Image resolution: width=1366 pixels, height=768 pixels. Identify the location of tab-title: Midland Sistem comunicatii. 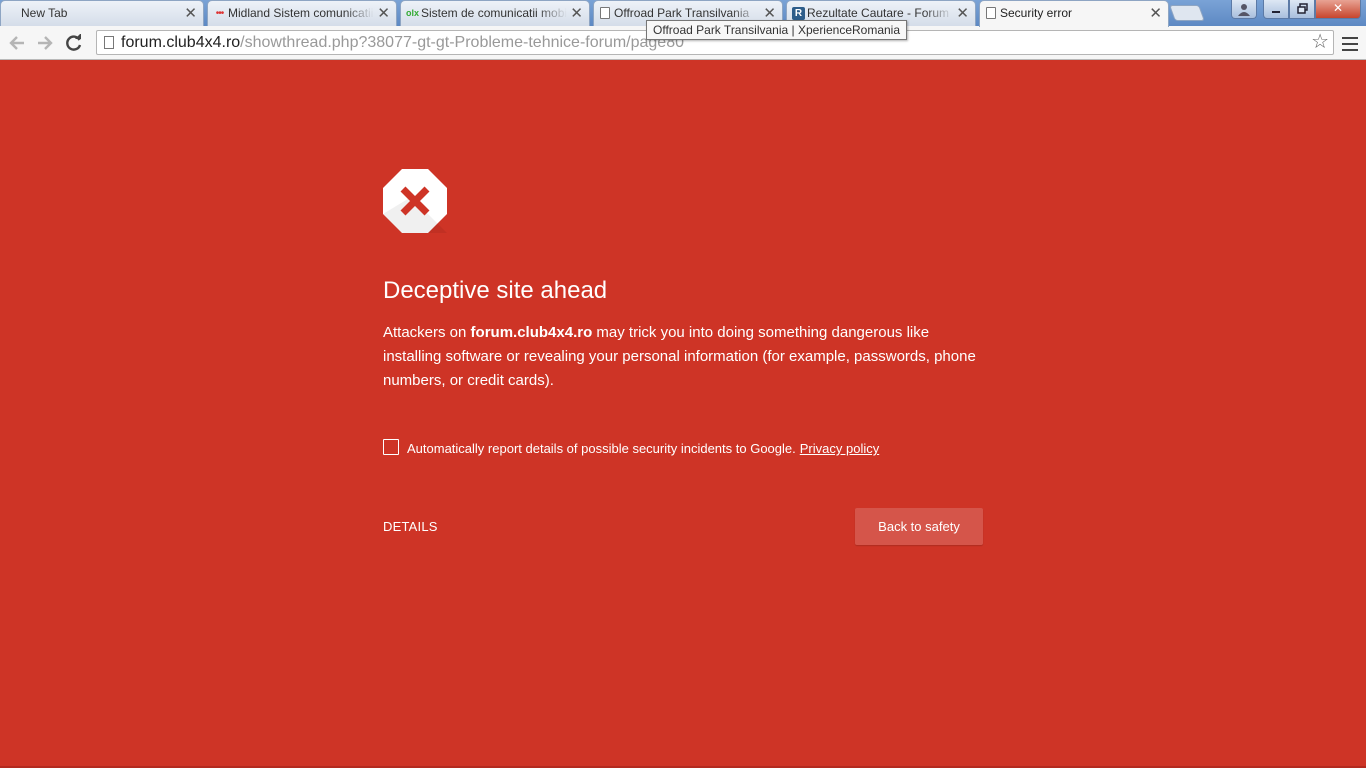
(301, 13).